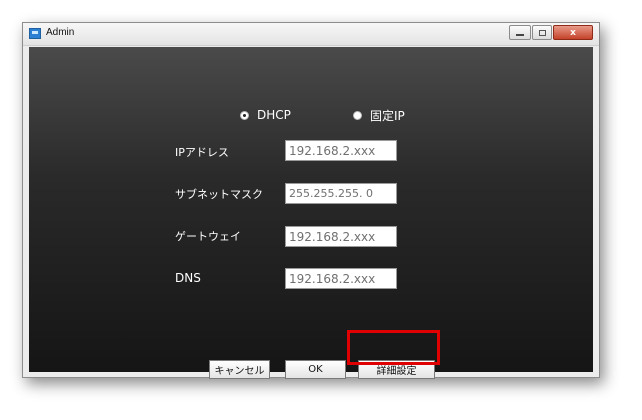 This screenshot has width=642, height=420. Describe the element at coordinates (341, 150) in the screenshot. I see `ip-address-input` at that location.